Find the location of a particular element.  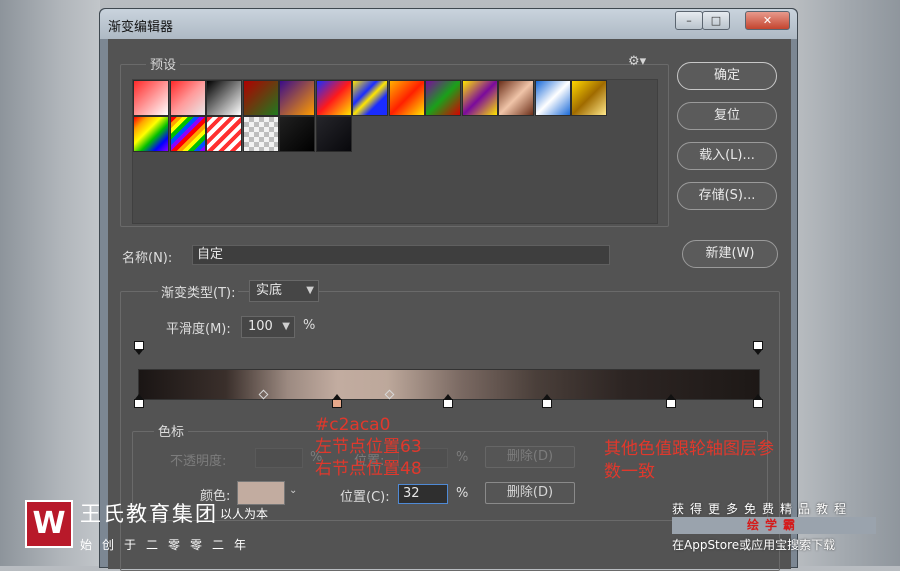

gradient-type-label: 渐变类型(T): is located at coordinates (198, 291).